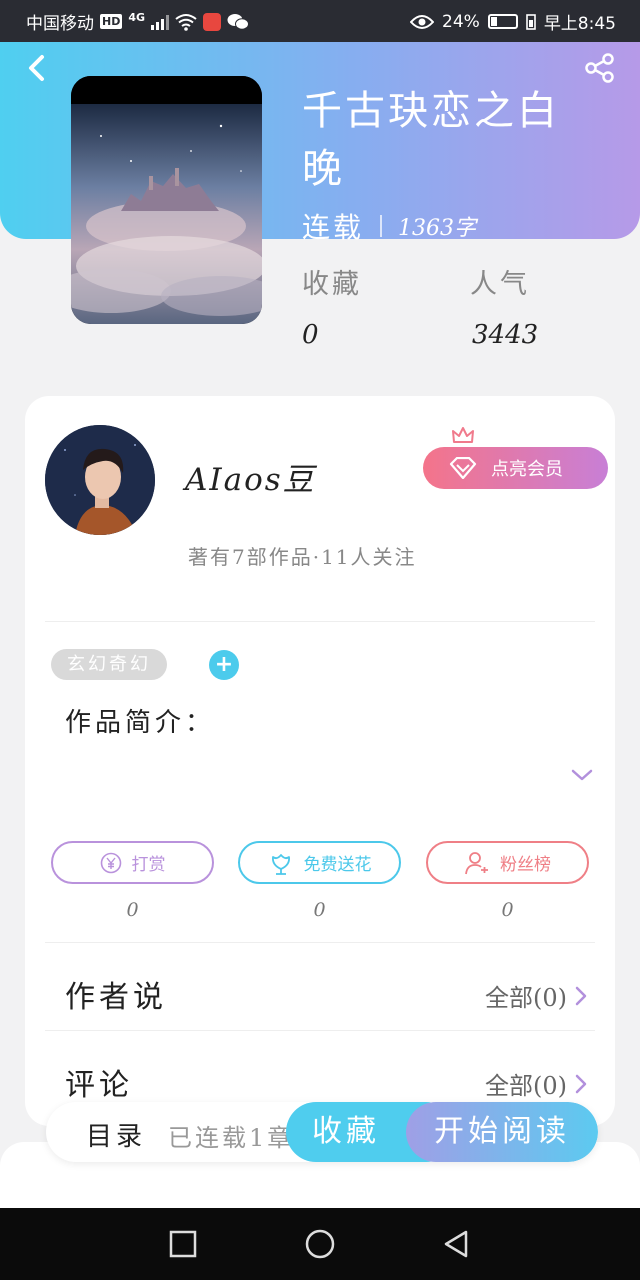  I want to click on user-icon, so click(476, 862).